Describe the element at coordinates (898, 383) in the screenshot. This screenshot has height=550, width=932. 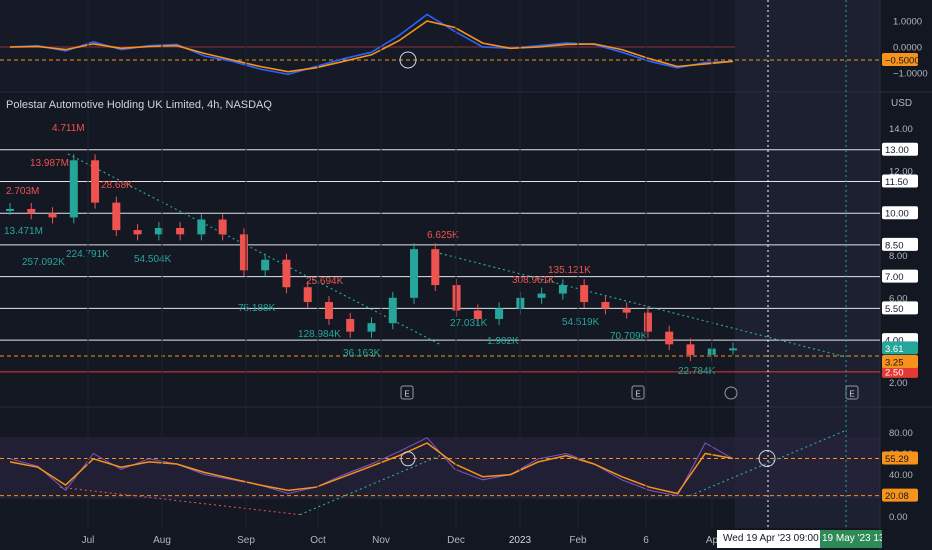
I see `price-tick-label: 2.00` at that location.